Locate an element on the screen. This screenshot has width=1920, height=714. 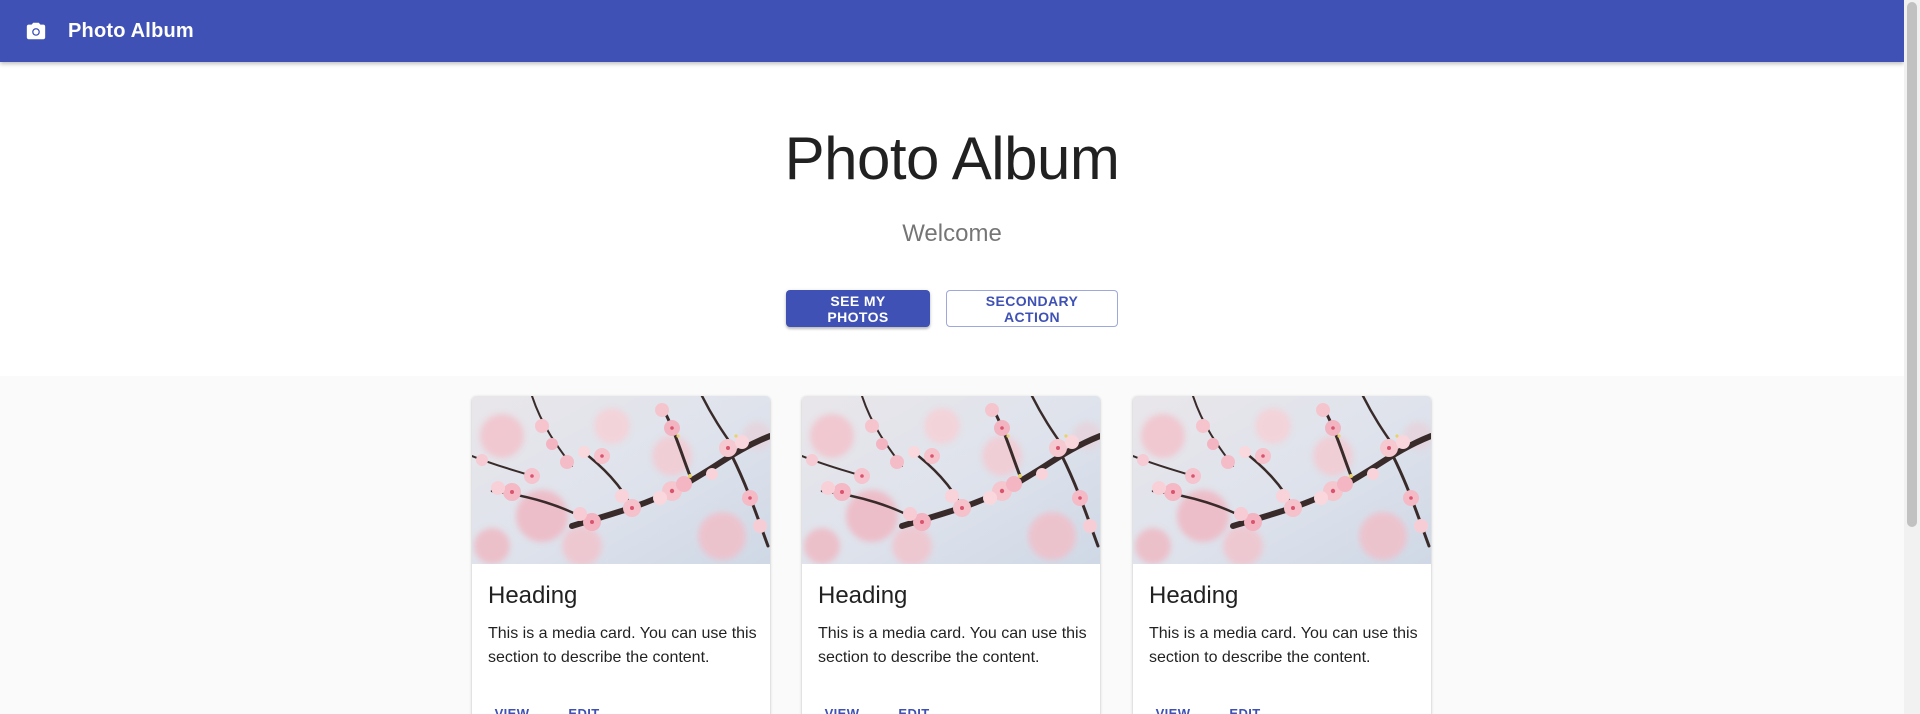
vertical-scrollbar is located at coordinates (1912, 357).